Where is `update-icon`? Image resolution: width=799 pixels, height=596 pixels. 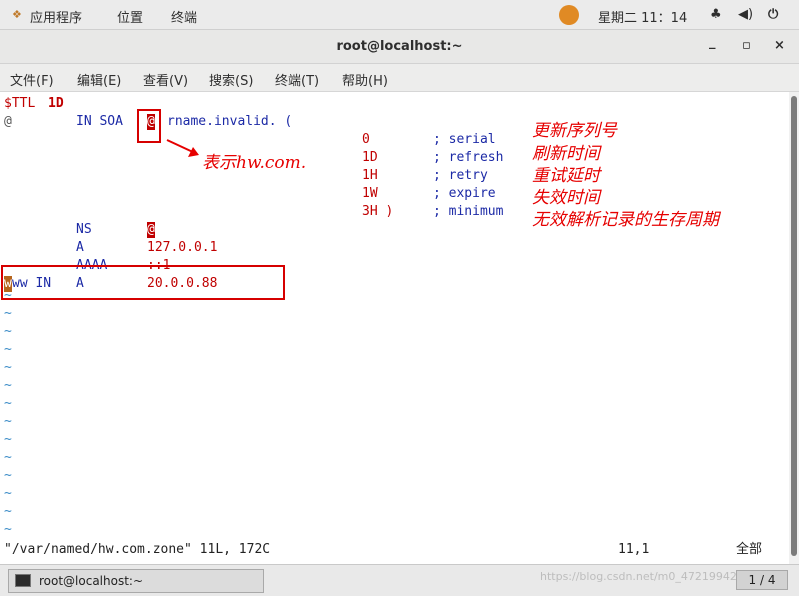 update-icon is located at coordinates (569, 15).